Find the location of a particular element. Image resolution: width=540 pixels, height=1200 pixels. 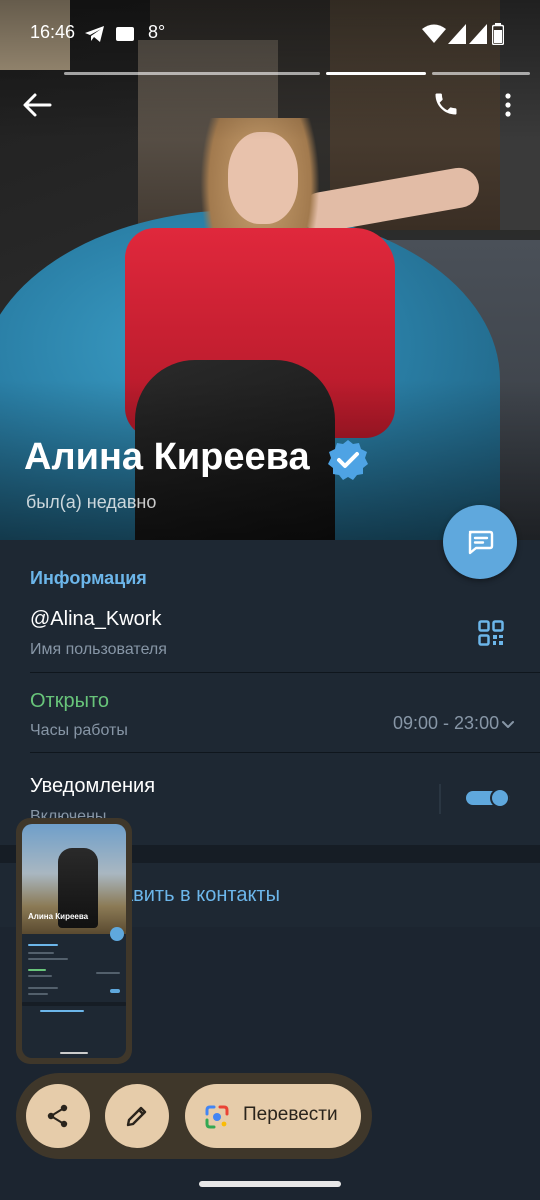

share-icon is located at coordinates (57, 1116).